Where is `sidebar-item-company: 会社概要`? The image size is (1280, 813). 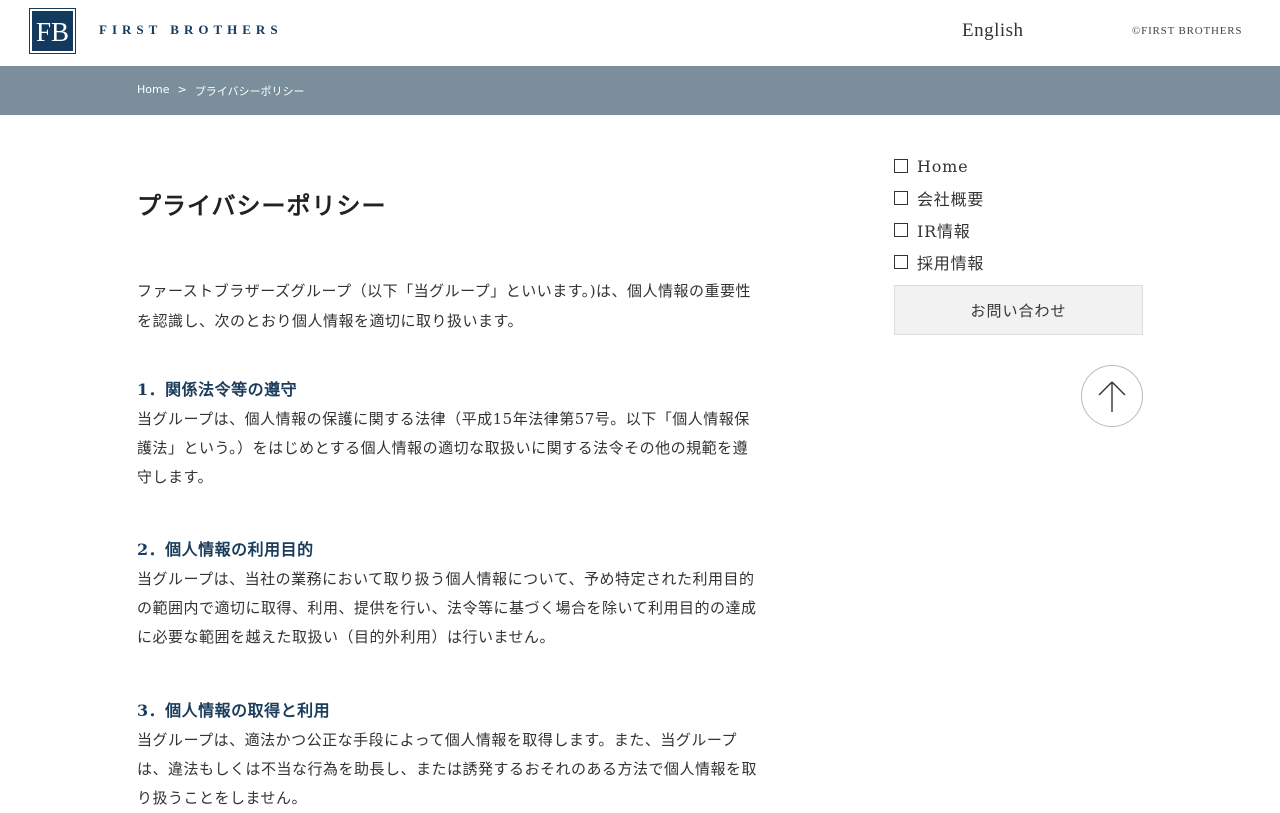 sidebar-item-company: 会社概要 is located at coordinates (1018, 198).